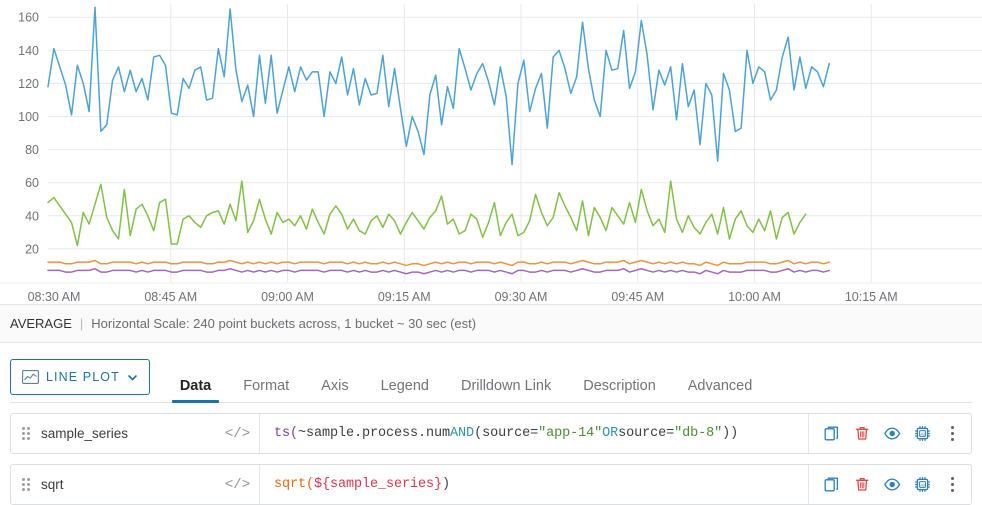 The height and width of the screenshot is (505, 982). I want to click on aggregation-label: AVERAGE, so click(41, 324).